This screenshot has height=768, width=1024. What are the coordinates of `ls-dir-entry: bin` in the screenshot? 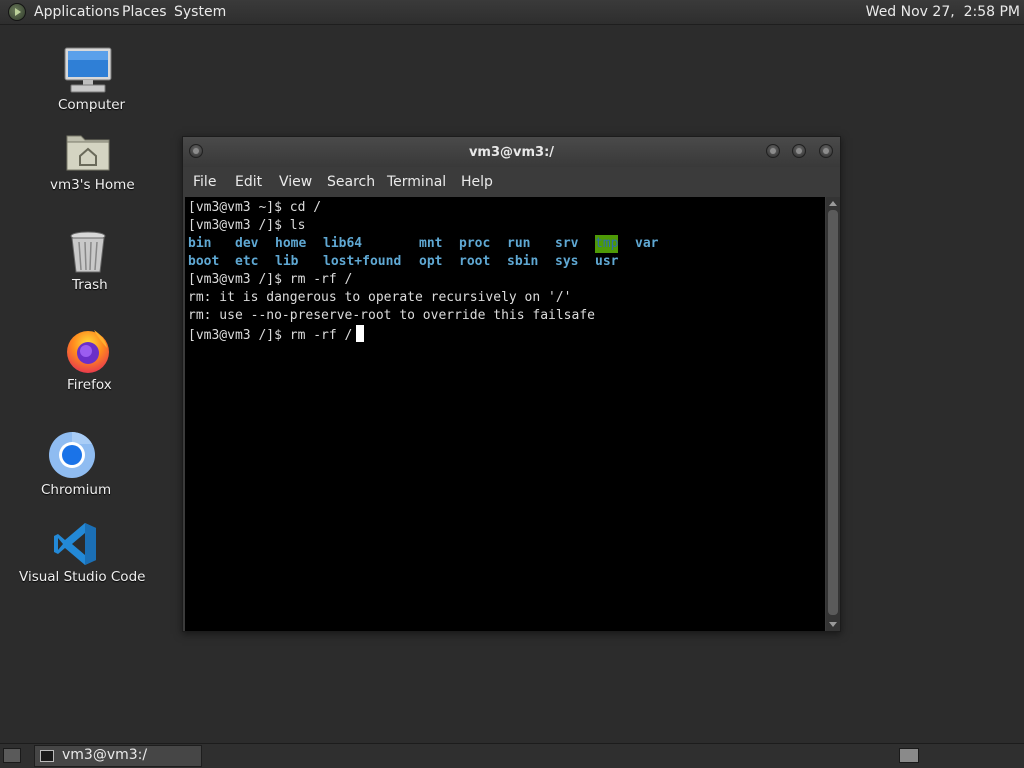 It's located at (200, 243).